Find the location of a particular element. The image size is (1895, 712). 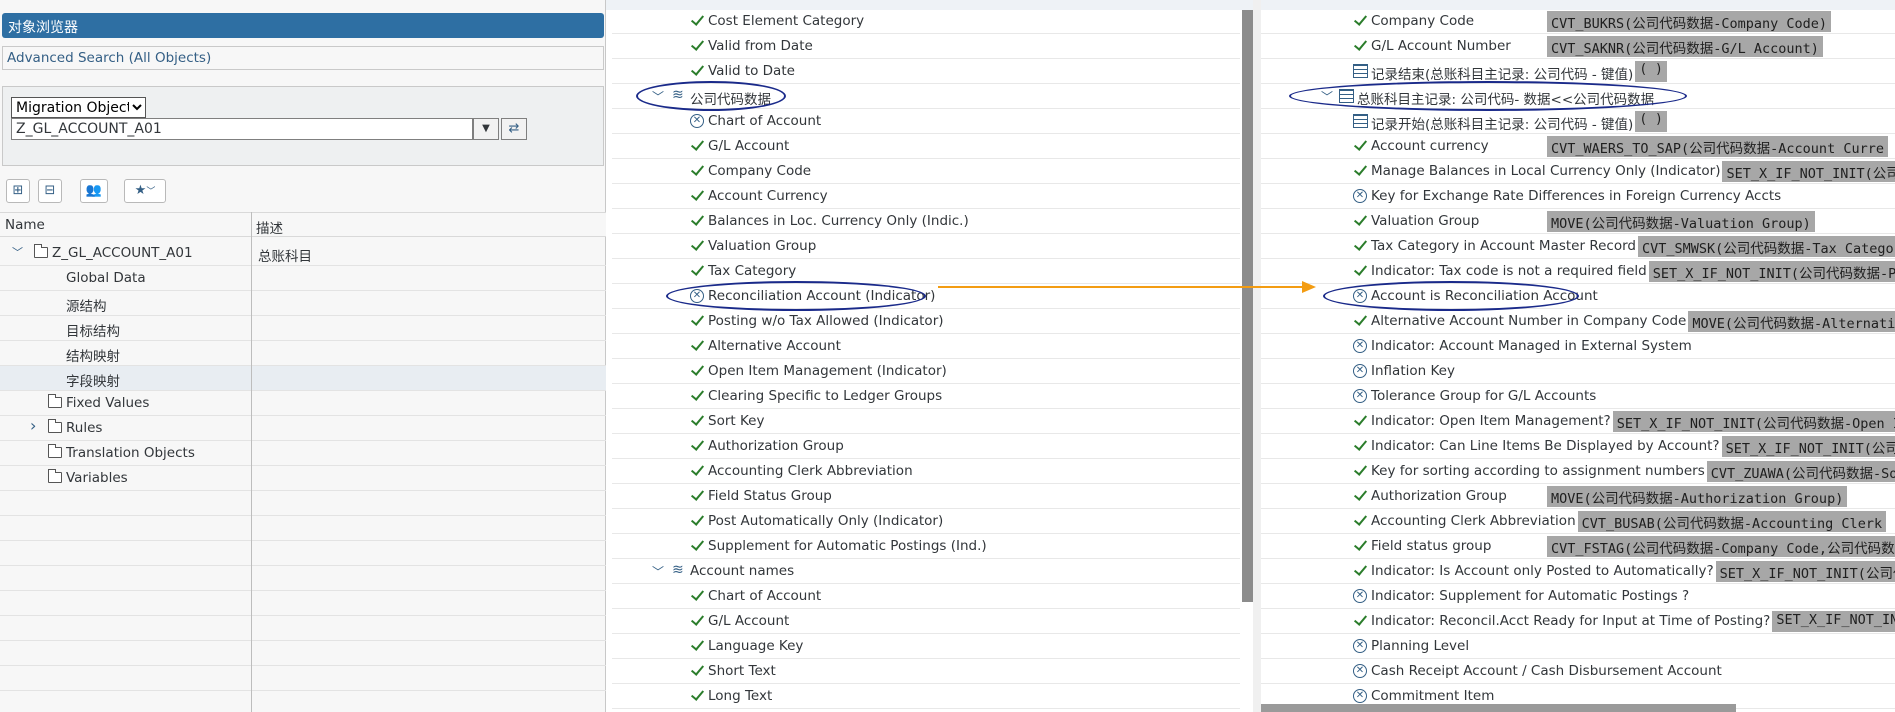

source-field-row: Accounting Clerk Abbreviation is located at coordinates (926, 471).